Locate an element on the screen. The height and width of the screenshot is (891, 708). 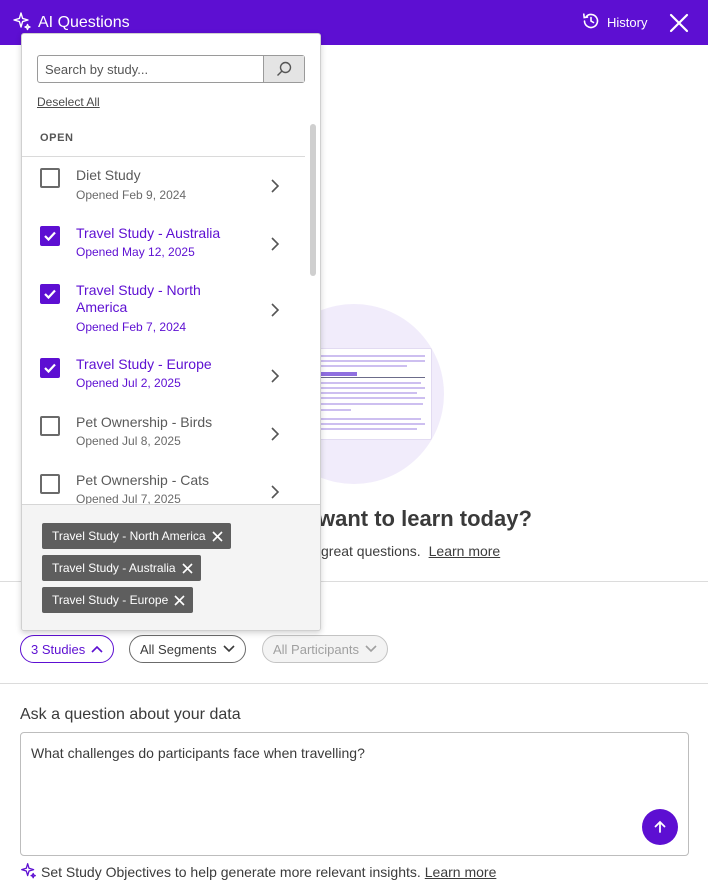
close-icon is located at coordinates (679, 23).